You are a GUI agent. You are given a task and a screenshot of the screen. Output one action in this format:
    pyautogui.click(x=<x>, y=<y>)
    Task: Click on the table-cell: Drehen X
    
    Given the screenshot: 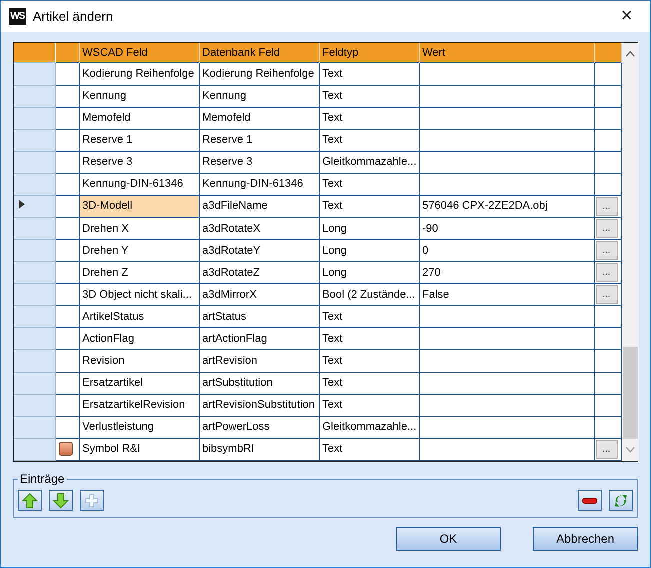 What is the action you would take?
    pyautogui.click(x=139, y=229)
    